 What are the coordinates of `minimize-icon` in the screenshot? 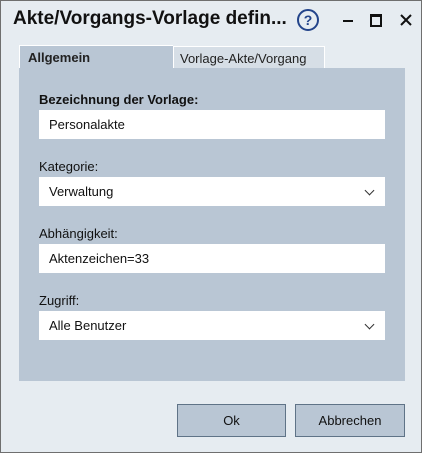 It's located at (348, 21).